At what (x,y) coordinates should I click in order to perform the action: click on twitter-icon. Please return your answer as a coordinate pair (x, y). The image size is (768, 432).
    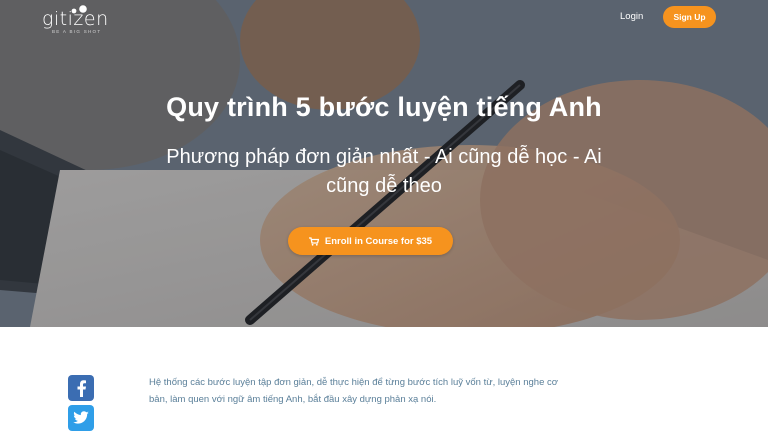
    Looking at the image, I should click on (81, 418).